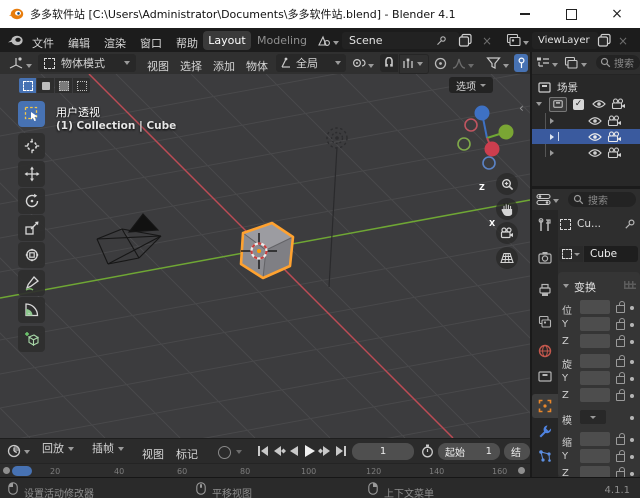 The width and height of the screenshot is (640, 498). What do you see at coordinates (571, 254) in the screenshot?
I see `object-type-dropdown` at bounding box center [571, 254].